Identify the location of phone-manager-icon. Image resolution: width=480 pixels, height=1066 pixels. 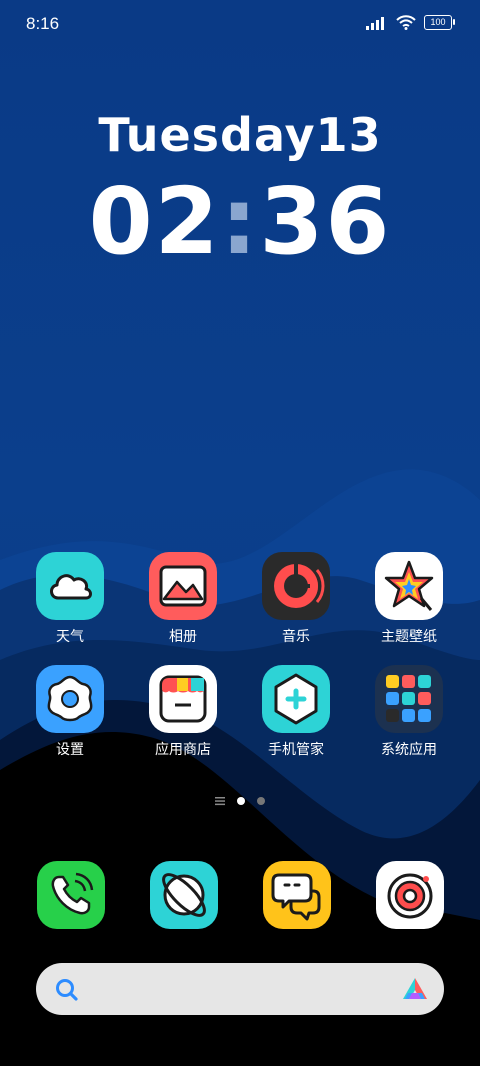
(296, 699).